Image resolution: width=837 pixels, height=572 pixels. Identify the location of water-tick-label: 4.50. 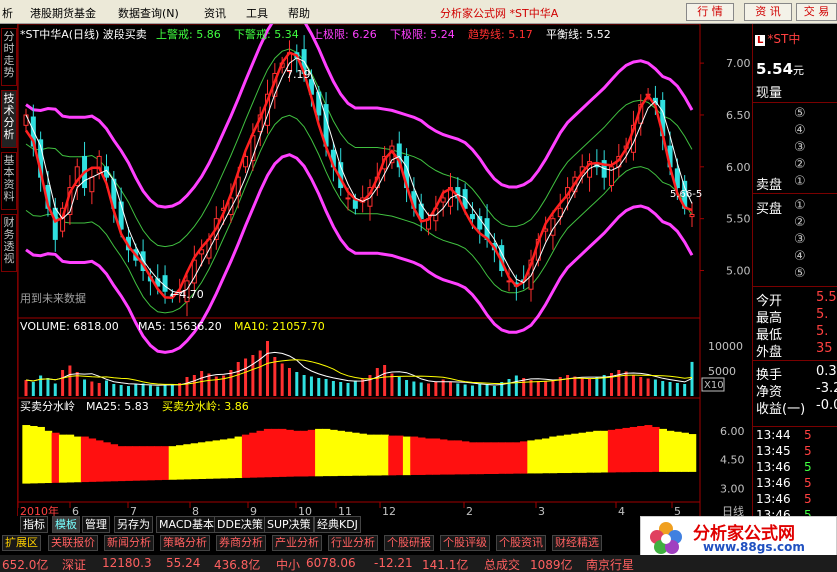
(732, 460).